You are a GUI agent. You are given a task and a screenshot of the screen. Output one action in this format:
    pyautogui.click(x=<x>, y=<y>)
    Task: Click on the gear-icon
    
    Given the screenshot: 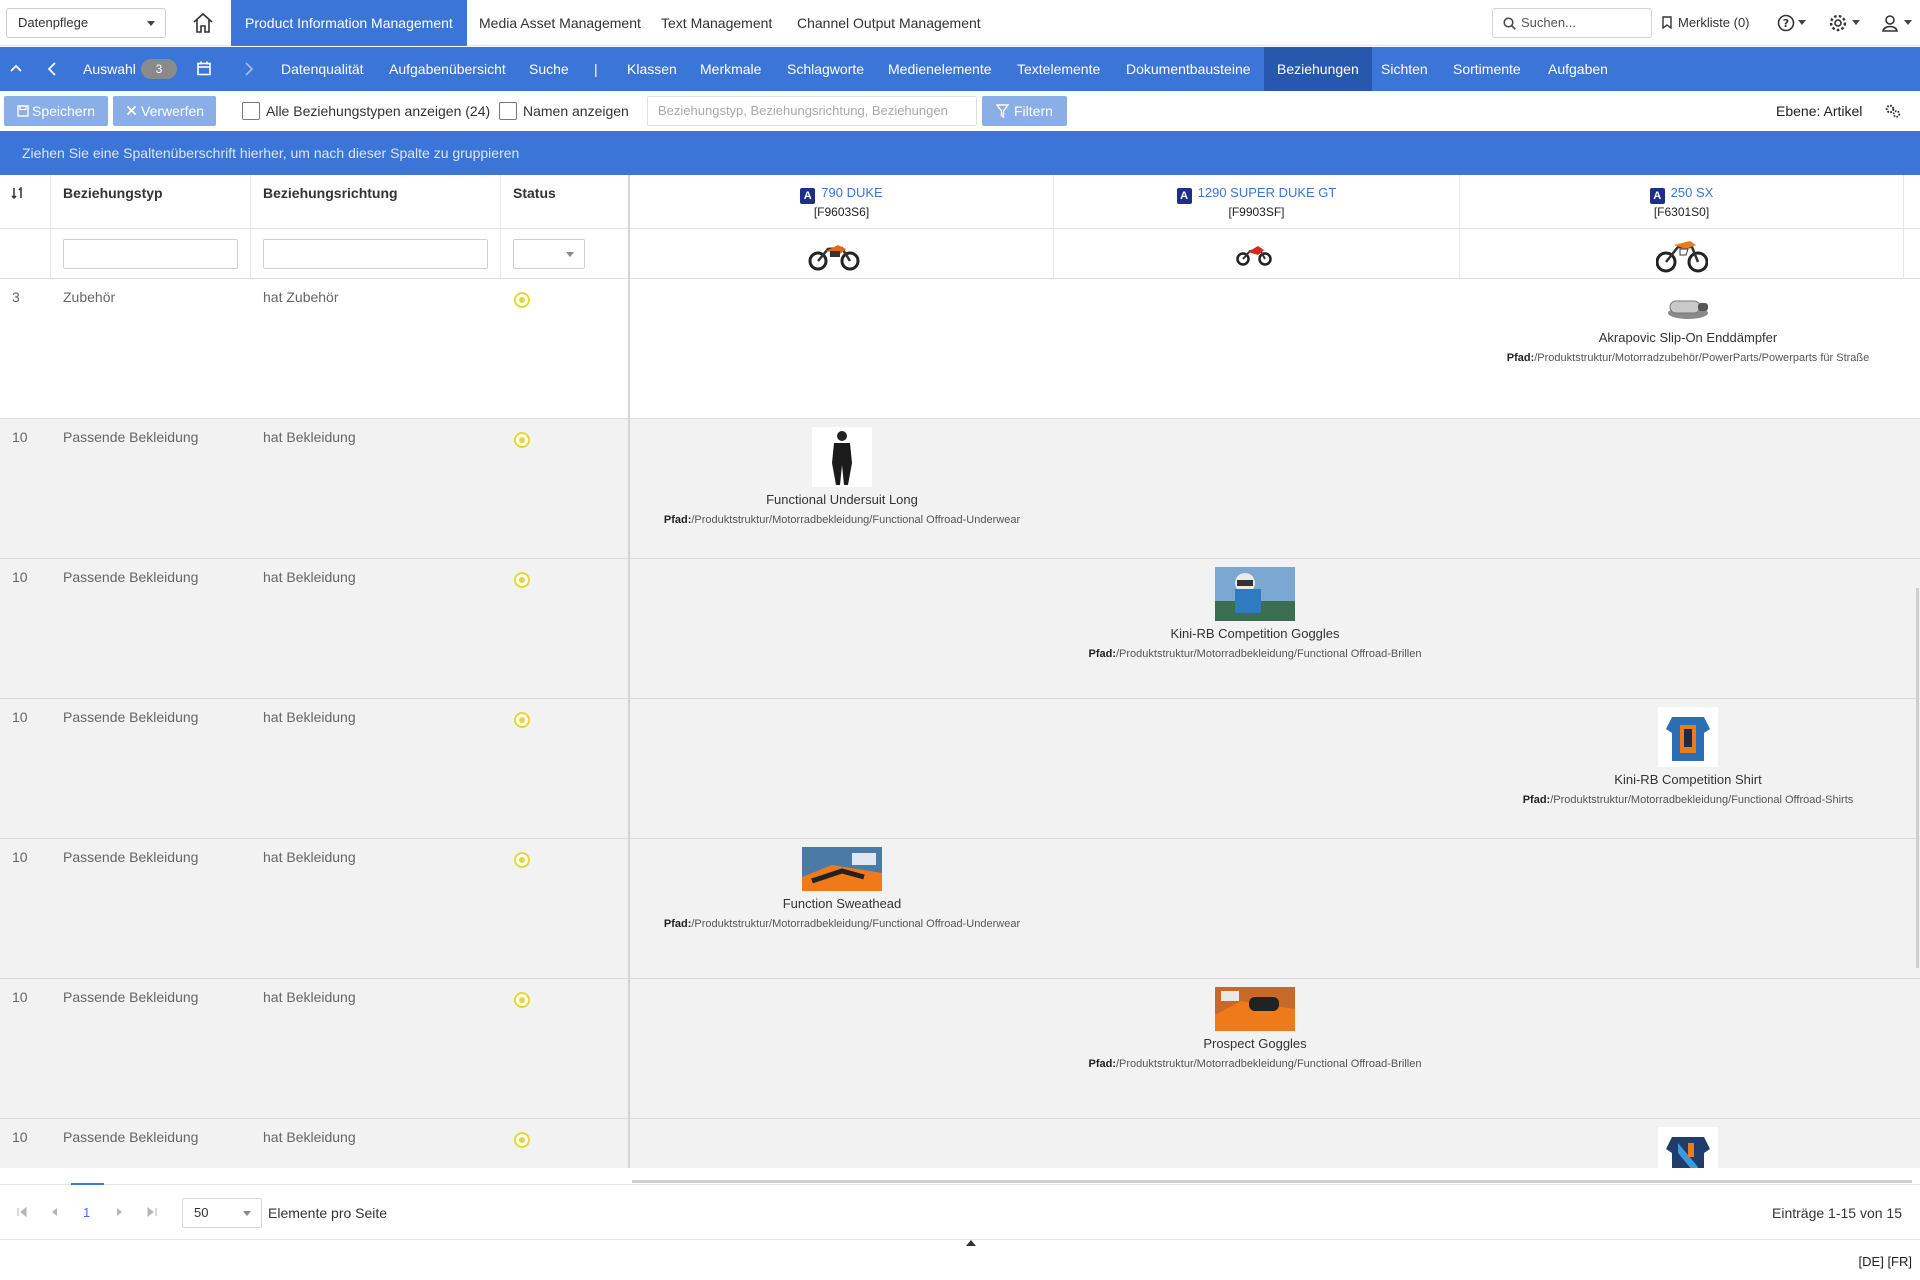 What is the action you would take?
    pyautogui.click(x=1839, y=23)
    